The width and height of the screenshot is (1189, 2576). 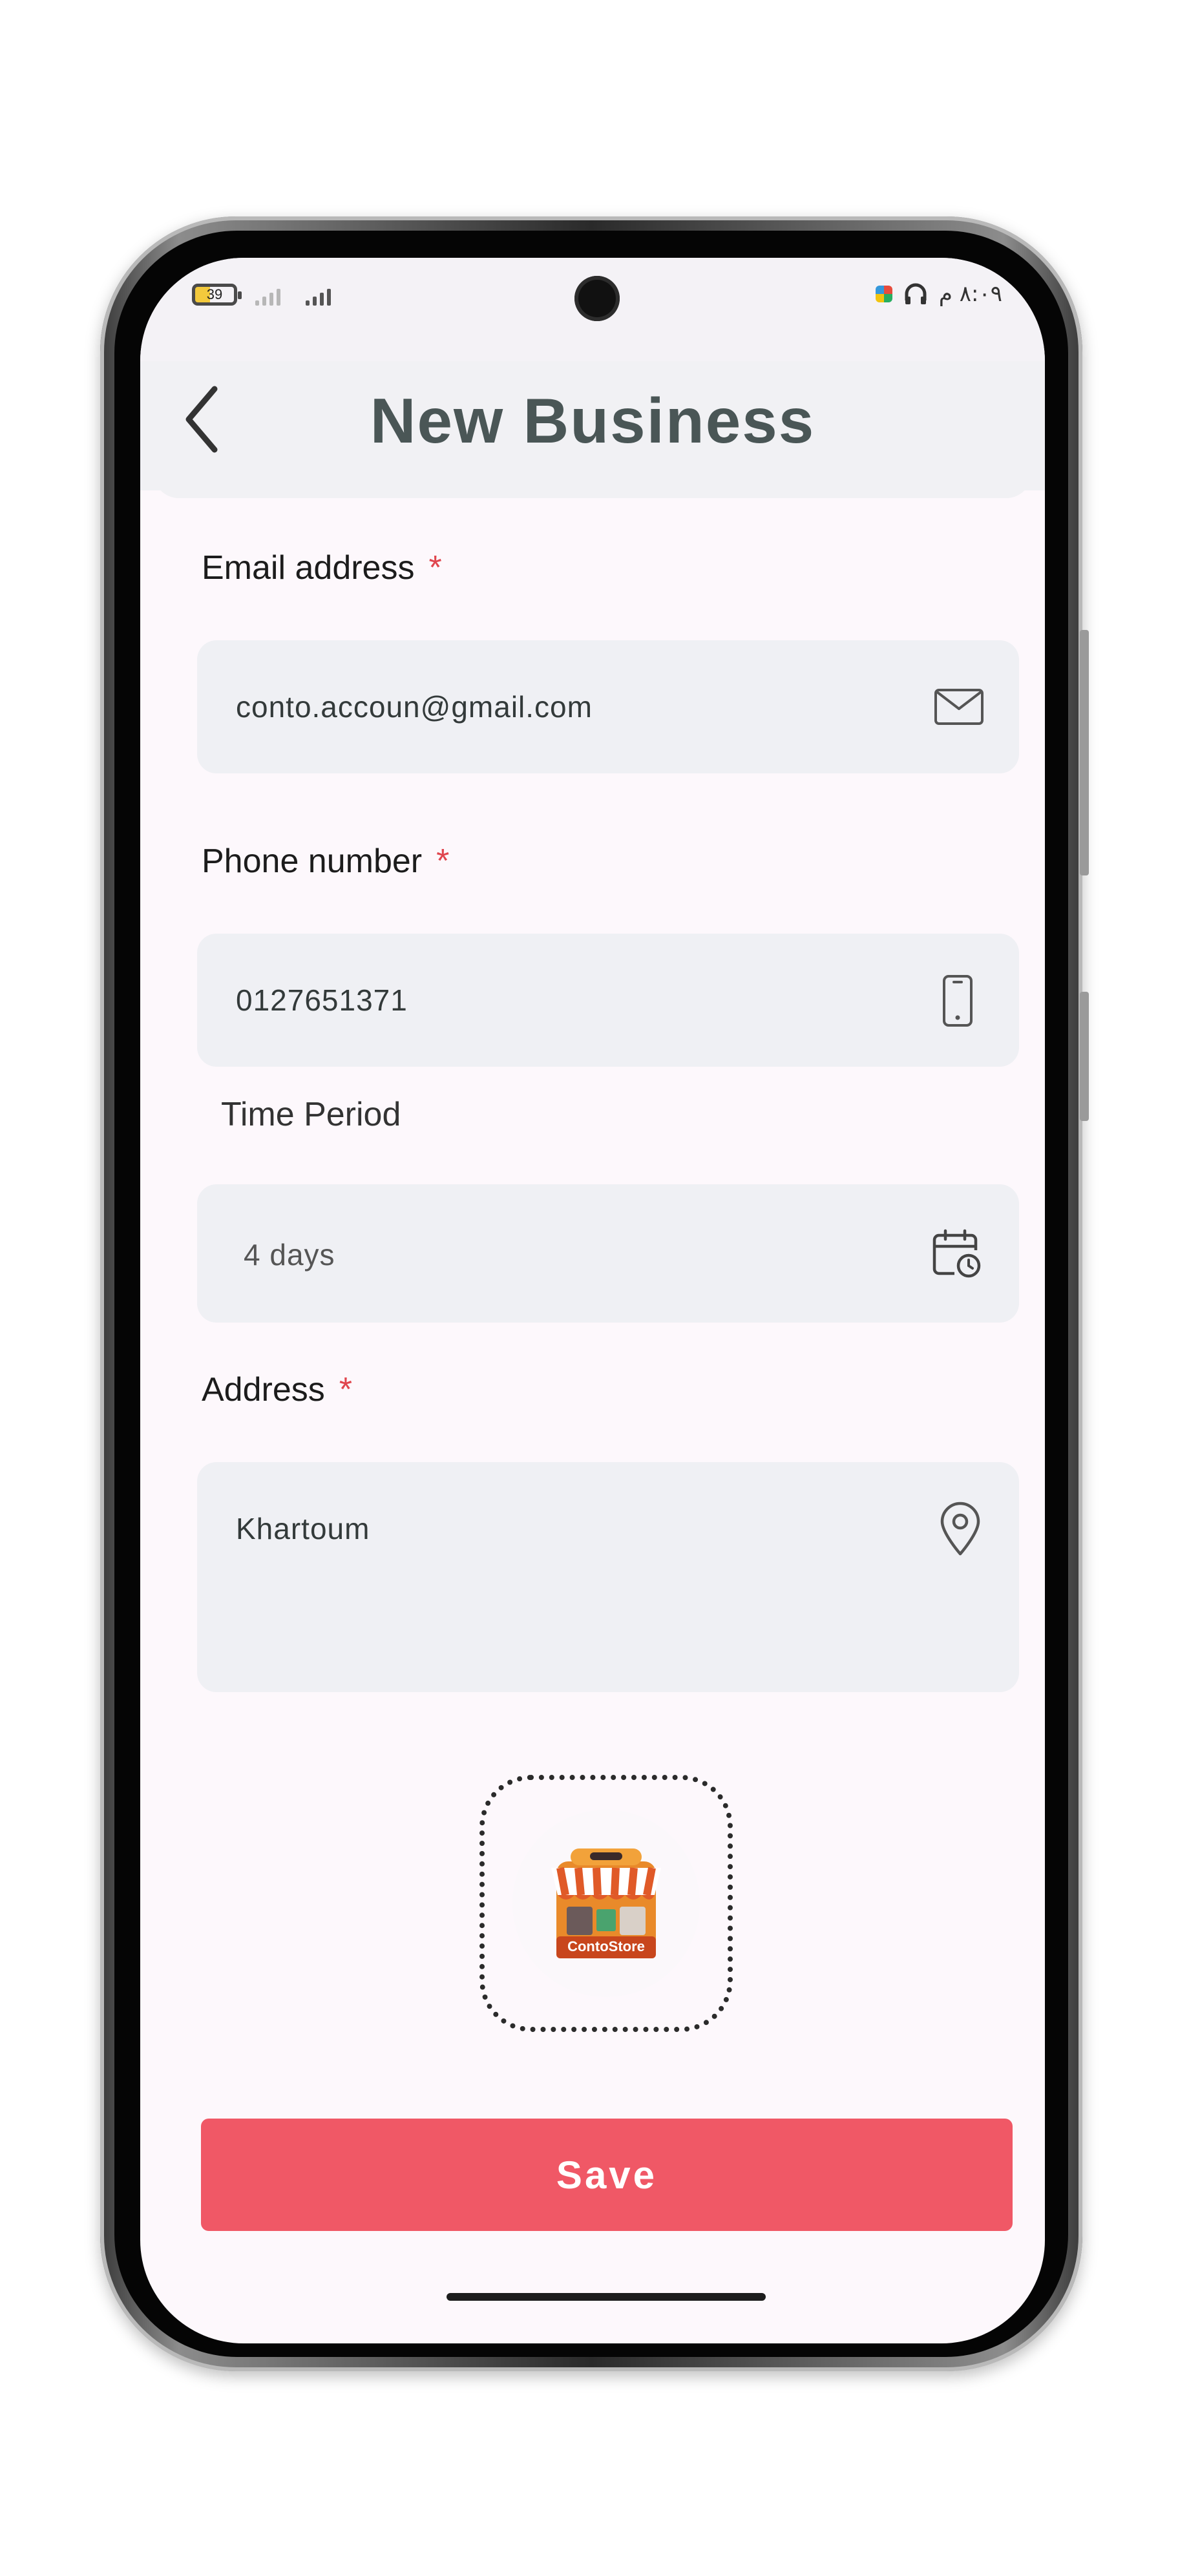 What do you see at coordinates (313, 861) in the screenshot?
I see `phone-label-text: Phone number` at bounding box center [313, 861].